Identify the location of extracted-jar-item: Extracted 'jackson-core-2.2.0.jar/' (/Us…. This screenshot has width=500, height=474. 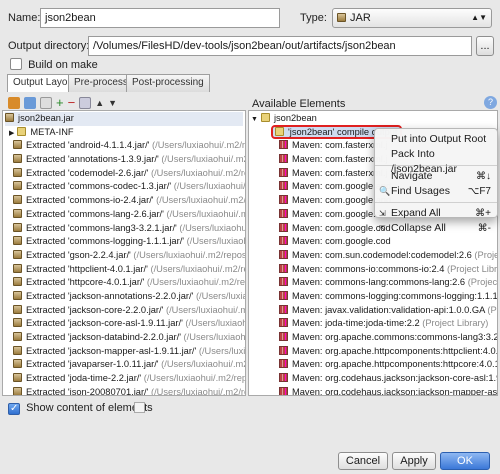
(125, 311).